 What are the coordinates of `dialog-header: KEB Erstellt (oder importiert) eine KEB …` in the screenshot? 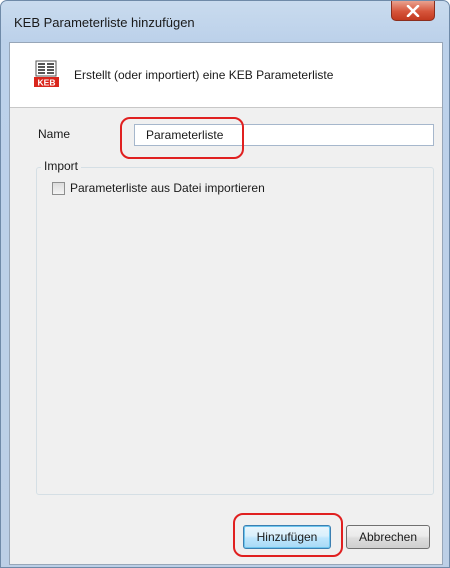 It's located at (226, 75).